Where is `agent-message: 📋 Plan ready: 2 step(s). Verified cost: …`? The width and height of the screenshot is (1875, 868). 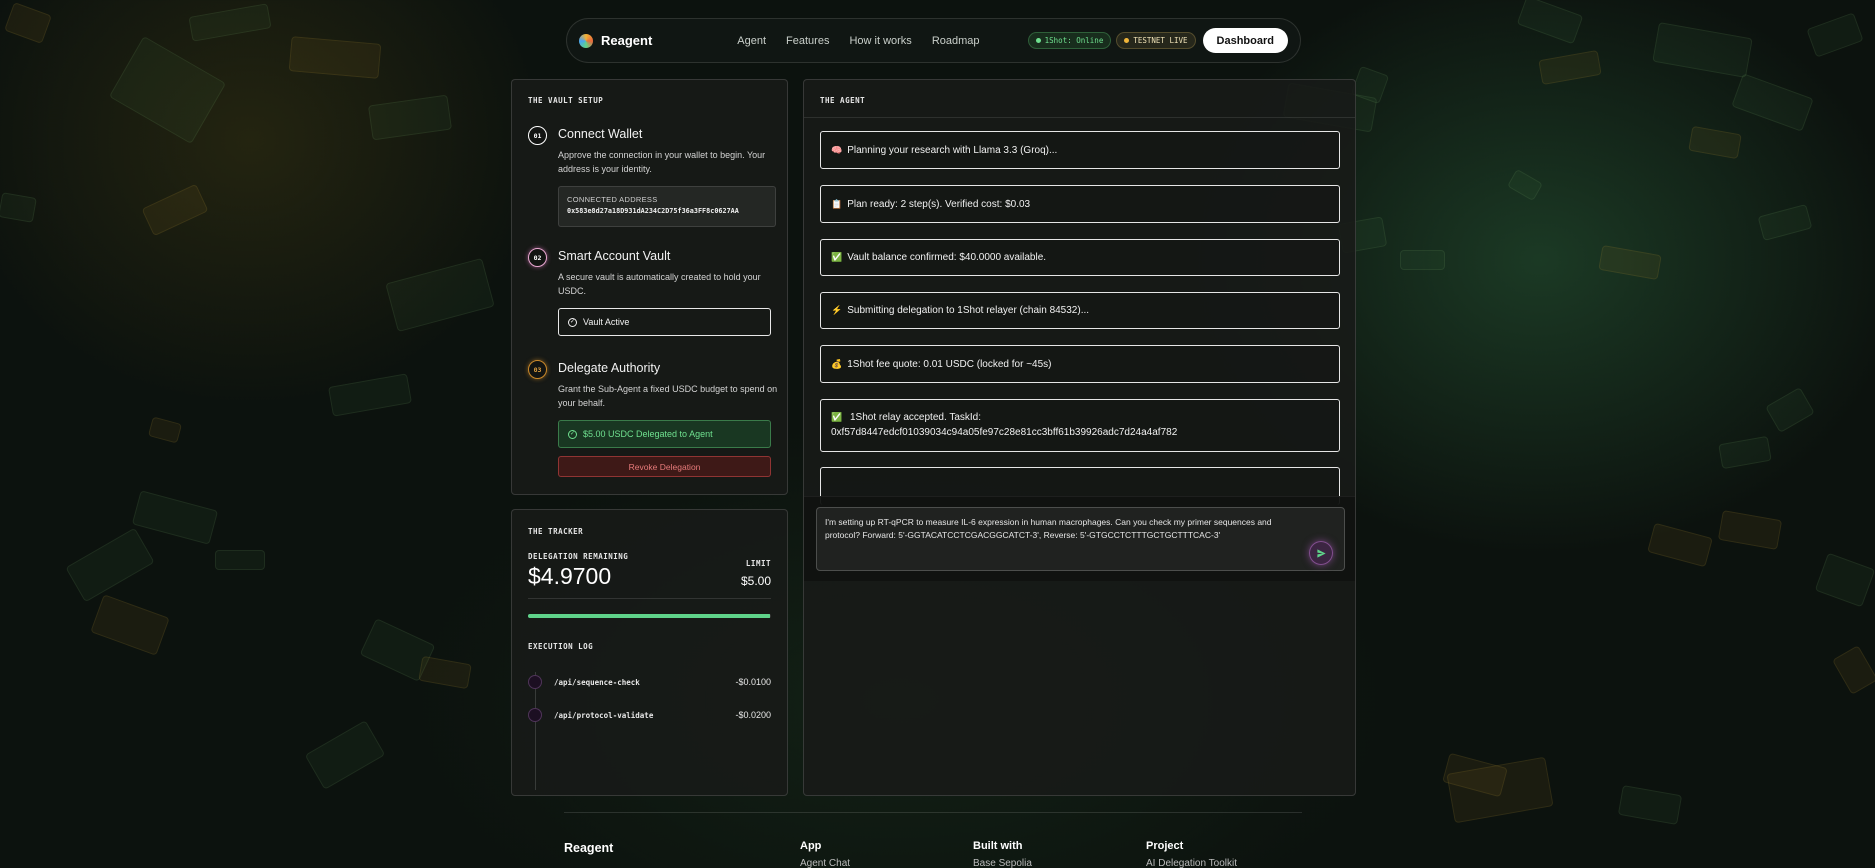
agent-message: 📋 Plan ready: 2 step(s). Verified cost: … is located at coordinates (1080, 204).